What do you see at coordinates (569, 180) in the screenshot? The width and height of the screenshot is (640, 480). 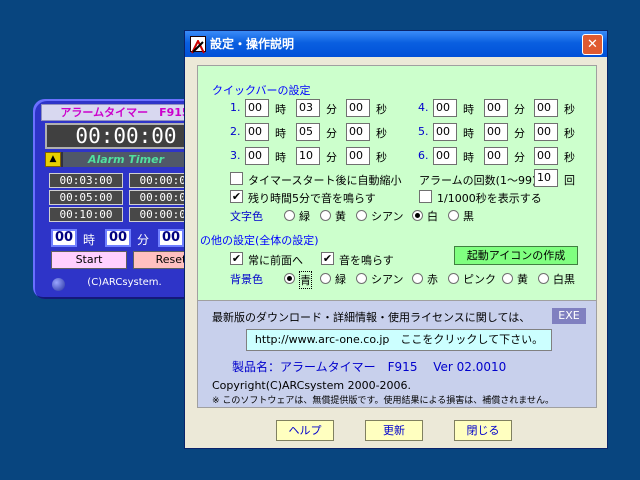 I see `alarm-count-unit: 回` at bounding box center [569, 180].